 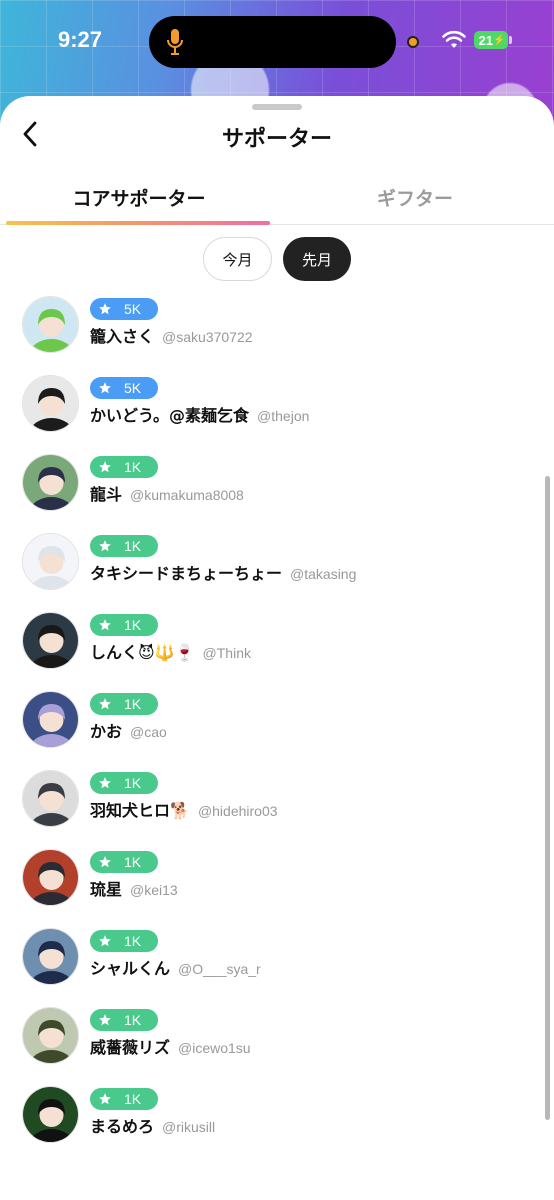 I want to click on page-title: サポーター, so click(x=276, y=139).